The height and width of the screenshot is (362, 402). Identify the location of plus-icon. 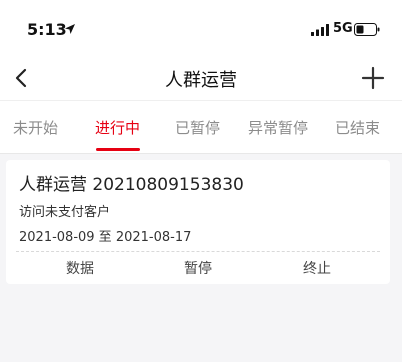
(373, 78).